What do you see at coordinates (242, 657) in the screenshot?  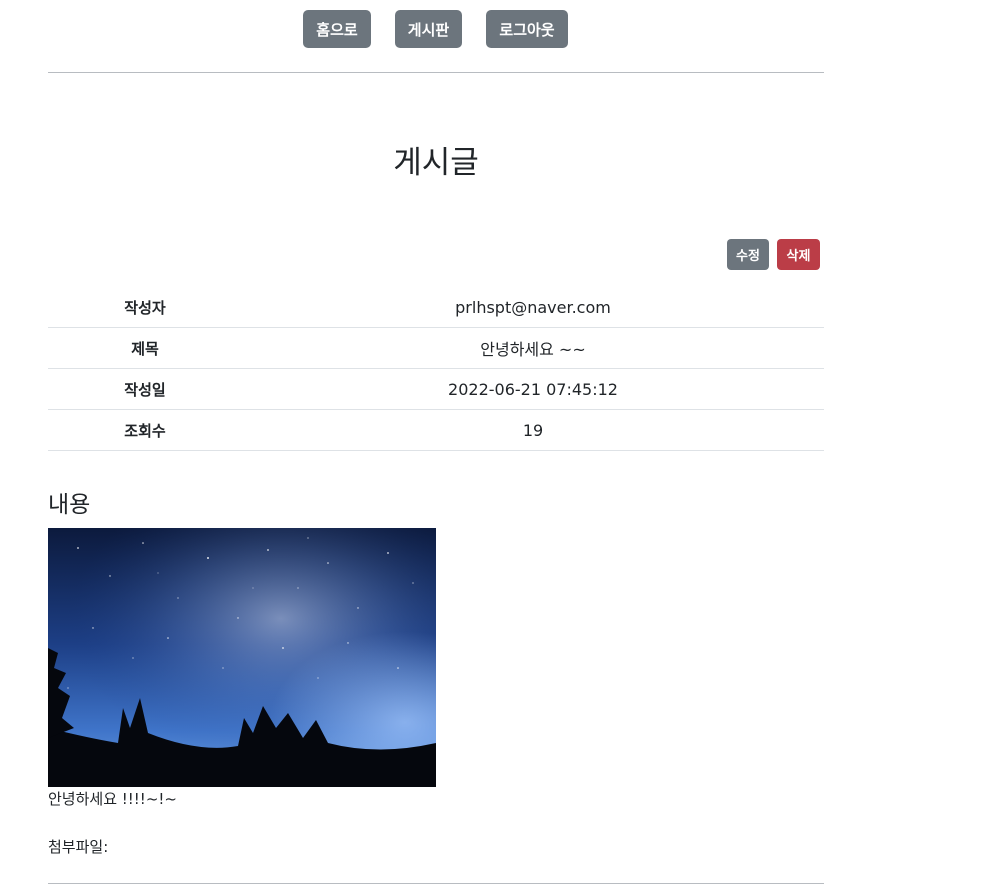 I see `content-image` at bounding box center [242, 657].